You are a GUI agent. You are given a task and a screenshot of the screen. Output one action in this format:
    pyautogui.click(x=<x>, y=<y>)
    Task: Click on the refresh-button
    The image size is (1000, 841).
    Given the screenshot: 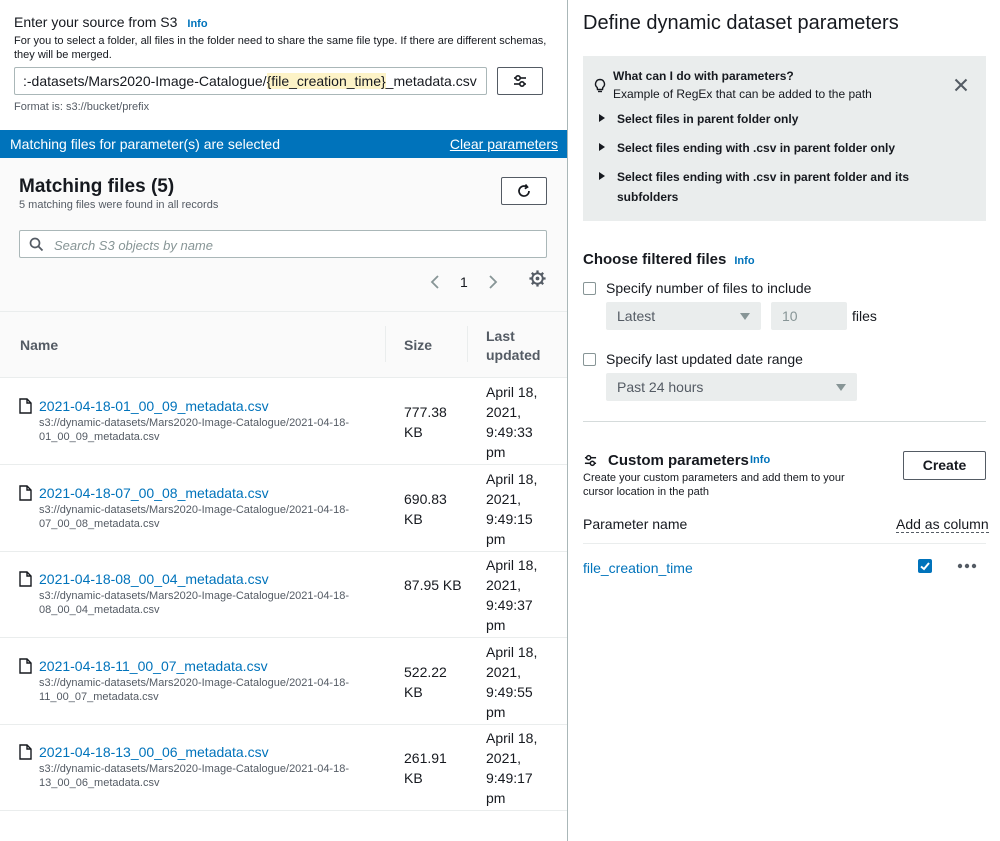 What is the action you would take?
    pyautogui.click(x=524, y=191)
    